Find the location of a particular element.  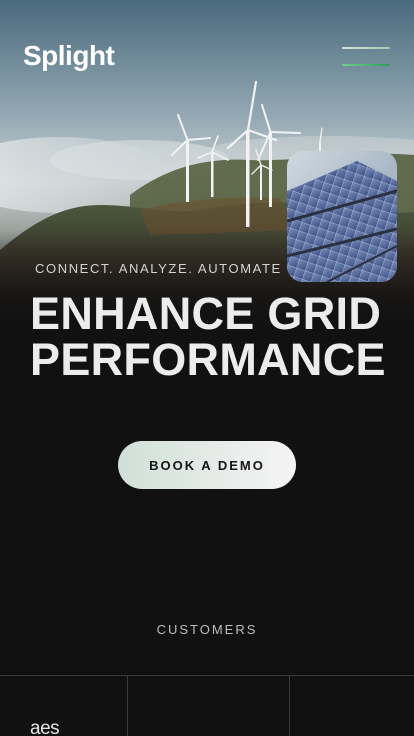

hero-headline: ENHANCE GRID PERFORMANCE is located at coordinates (220, 337).